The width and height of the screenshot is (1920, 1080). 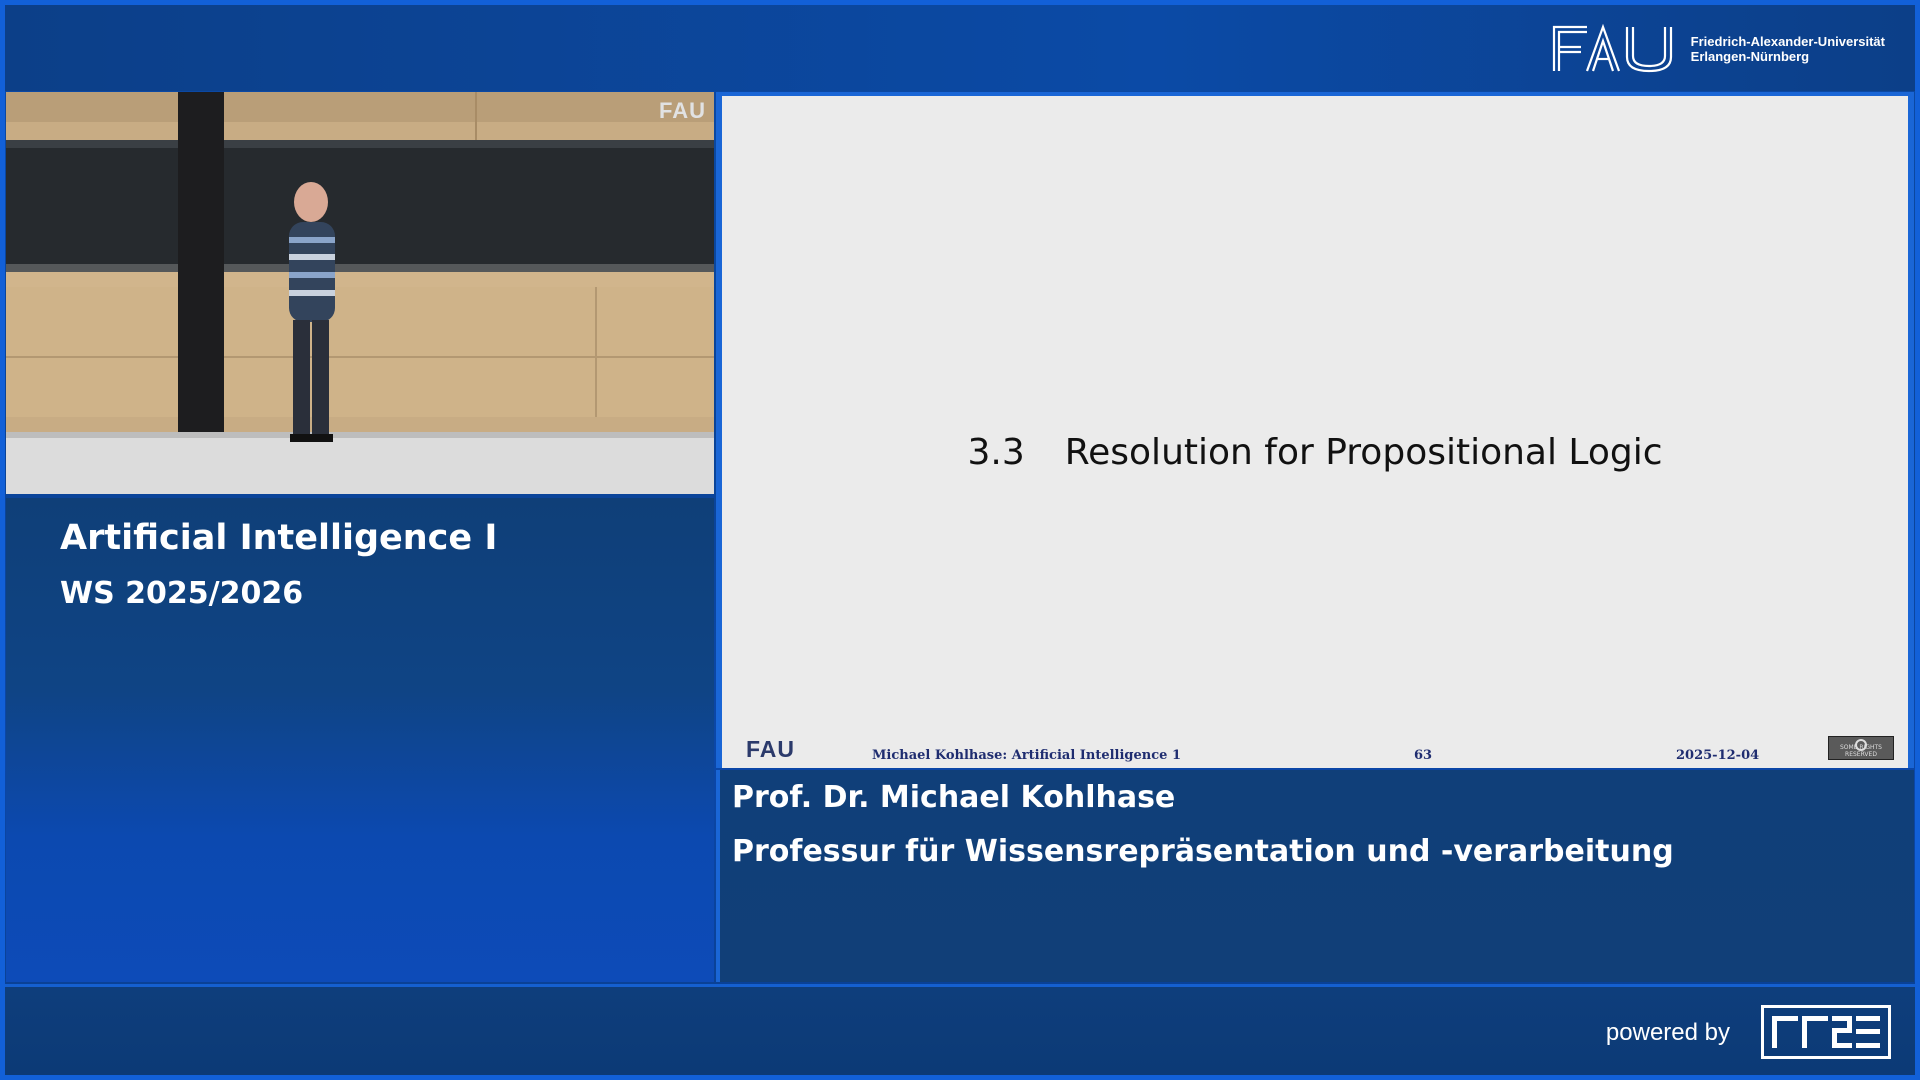 I want to click on fau-wordmark-icon, so click(x=1612, y=48).